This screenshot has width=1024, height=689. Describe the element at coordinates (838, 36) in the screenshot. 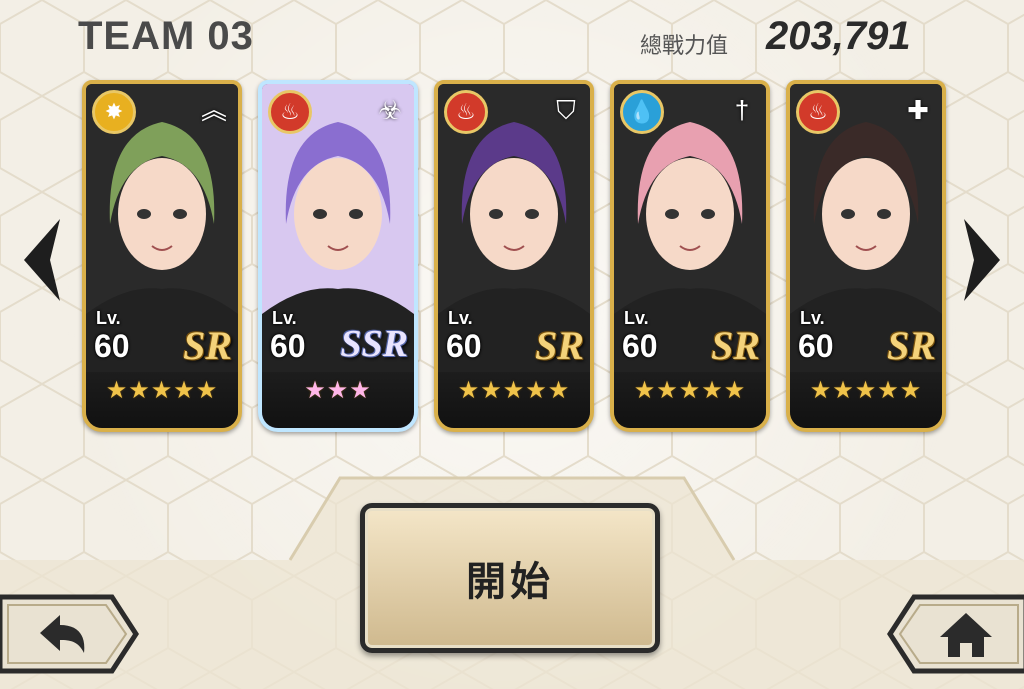

I see `total-power-value: 203,791` at that location.